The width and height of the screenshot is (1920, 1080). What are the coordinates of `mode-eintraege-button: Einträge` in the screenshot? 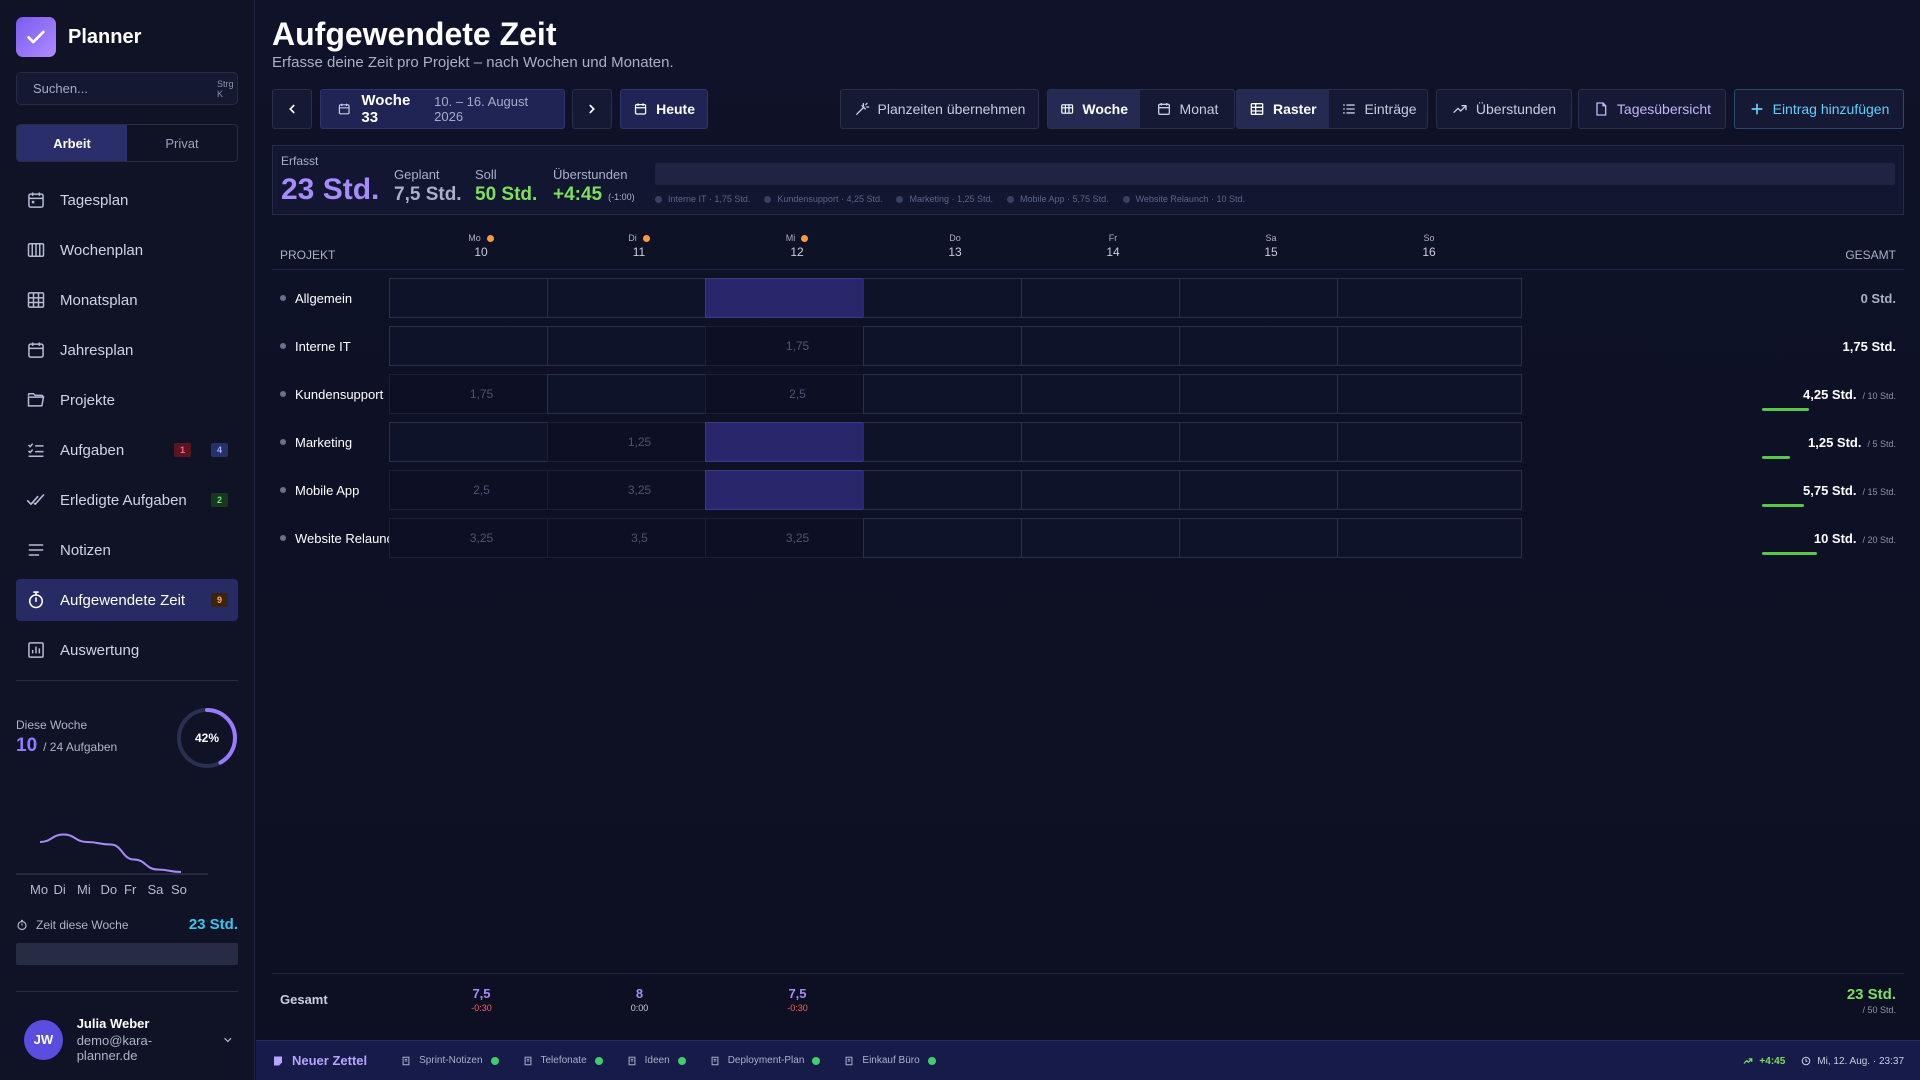 It's located at (1379, 109).